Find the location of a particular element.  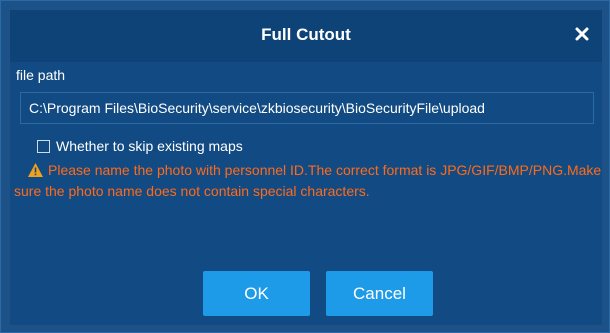

skip-existing-label: Whether to skip existing maps is located at coordinates (149, 146).